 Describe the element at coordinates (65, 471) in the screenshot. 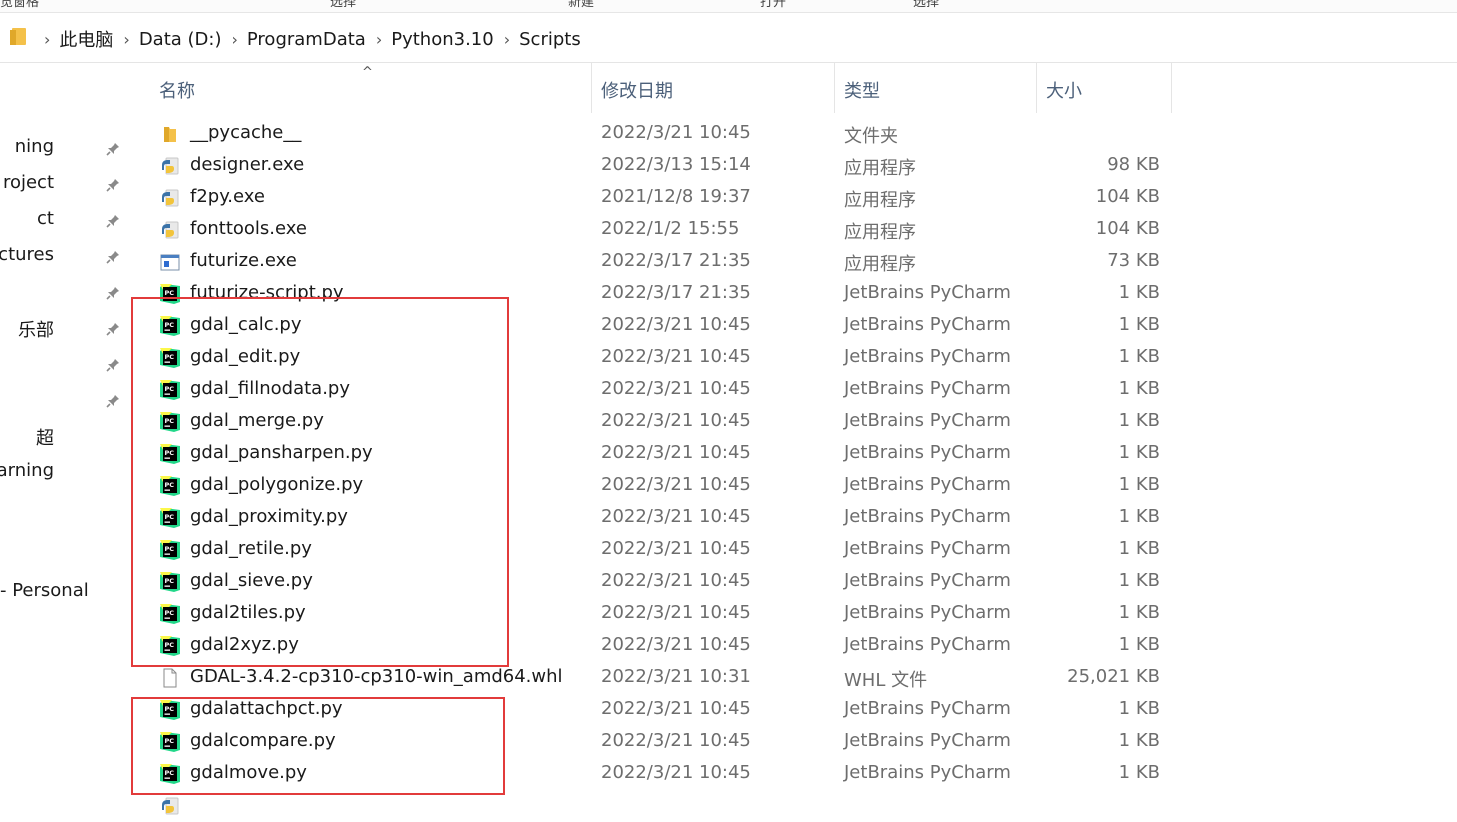

I see `nav-item: earning` at that location.